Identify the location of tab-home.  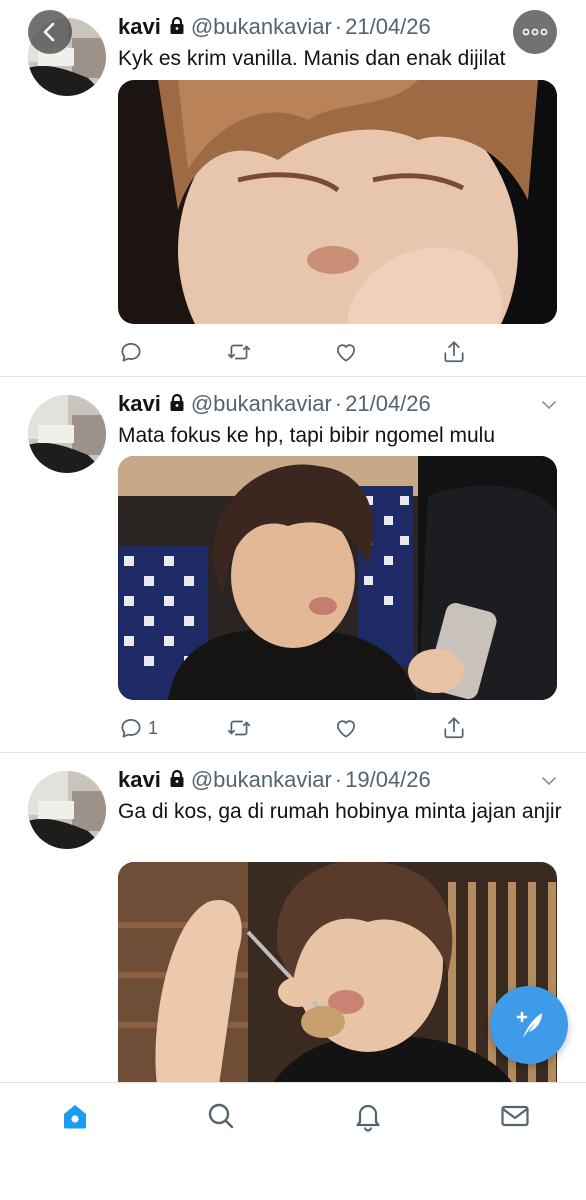
(75, 1116).